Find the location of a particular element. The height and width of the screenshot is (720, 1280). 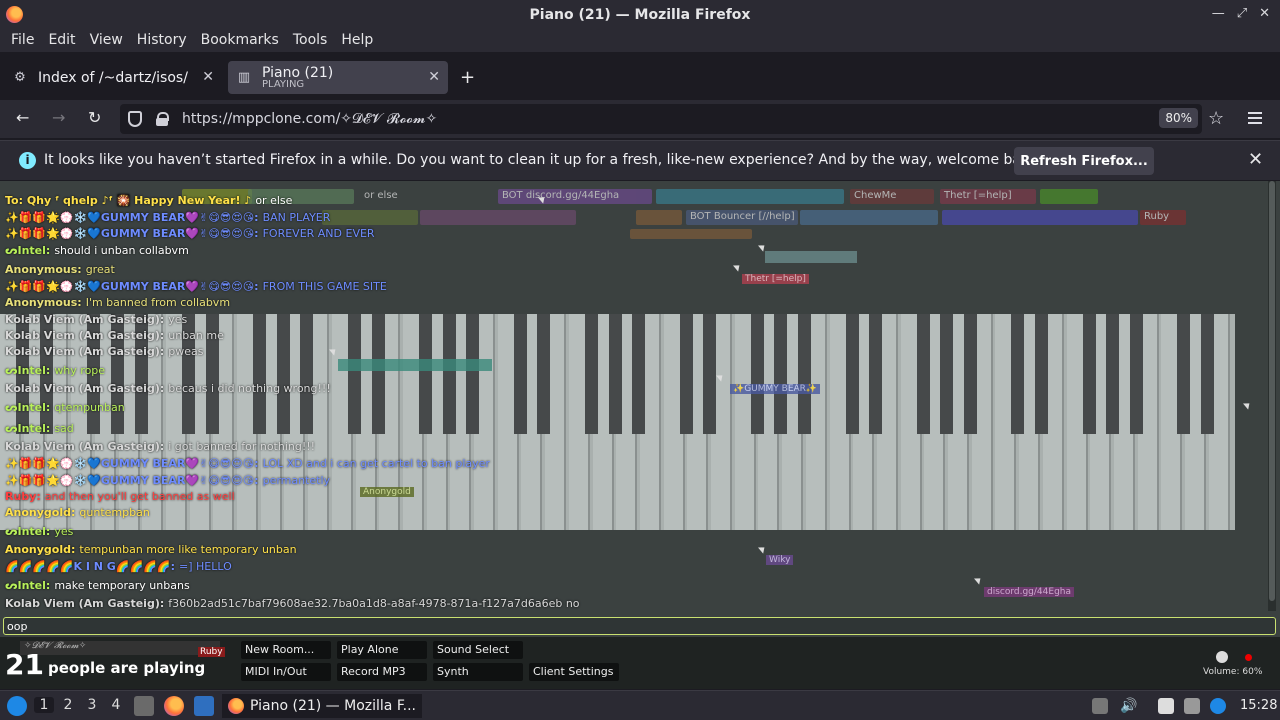

zoom-level: 80% is located at coordinates (1178, 118).